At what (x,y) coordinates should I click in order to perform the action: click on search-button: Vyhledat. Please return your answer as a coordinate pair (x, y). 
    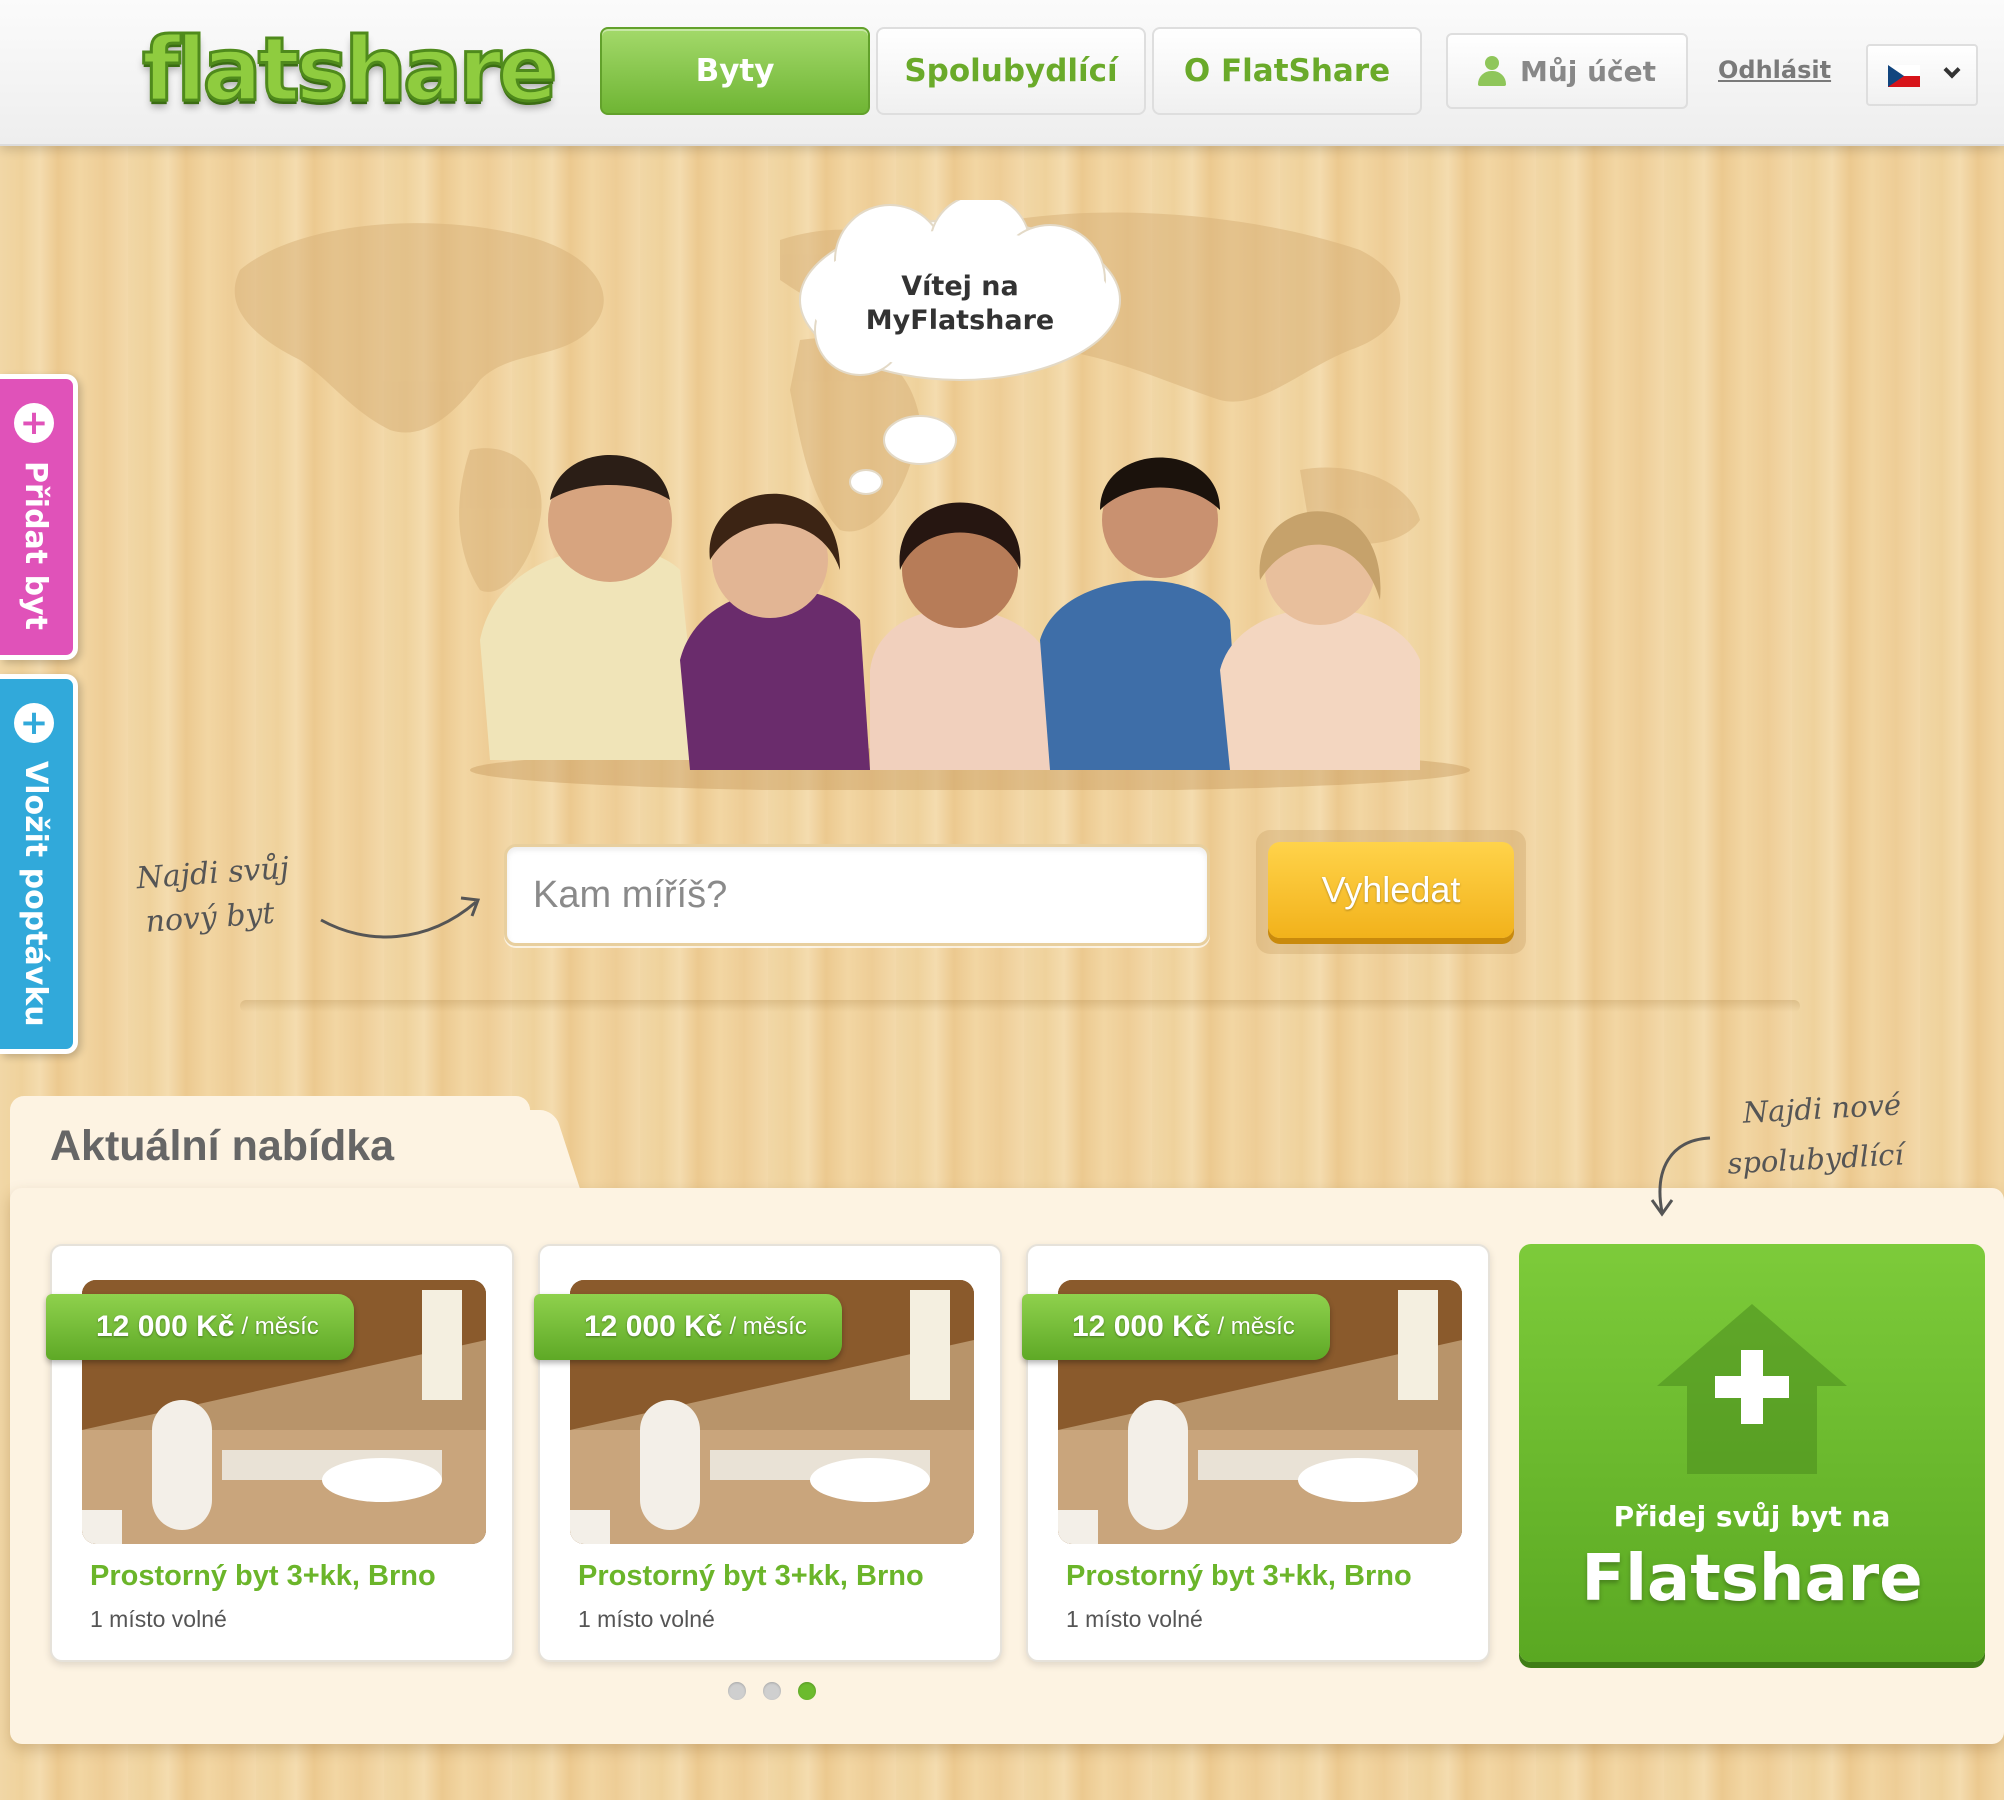
    Looking at the image, I should click on (1391, 890).